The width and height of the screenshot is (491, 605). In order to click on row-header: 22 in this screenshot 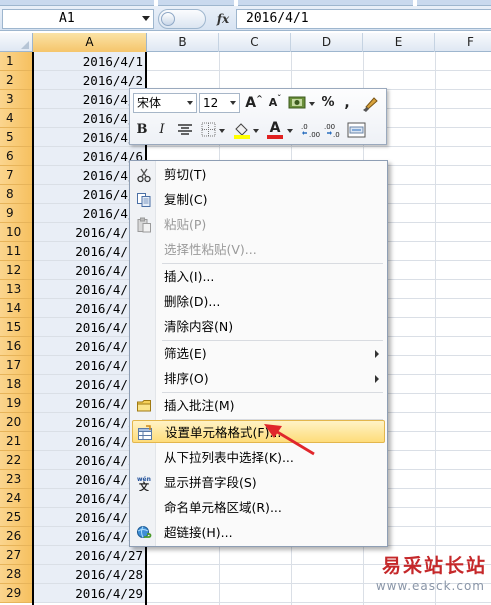, I will do `click(16, 460)`.